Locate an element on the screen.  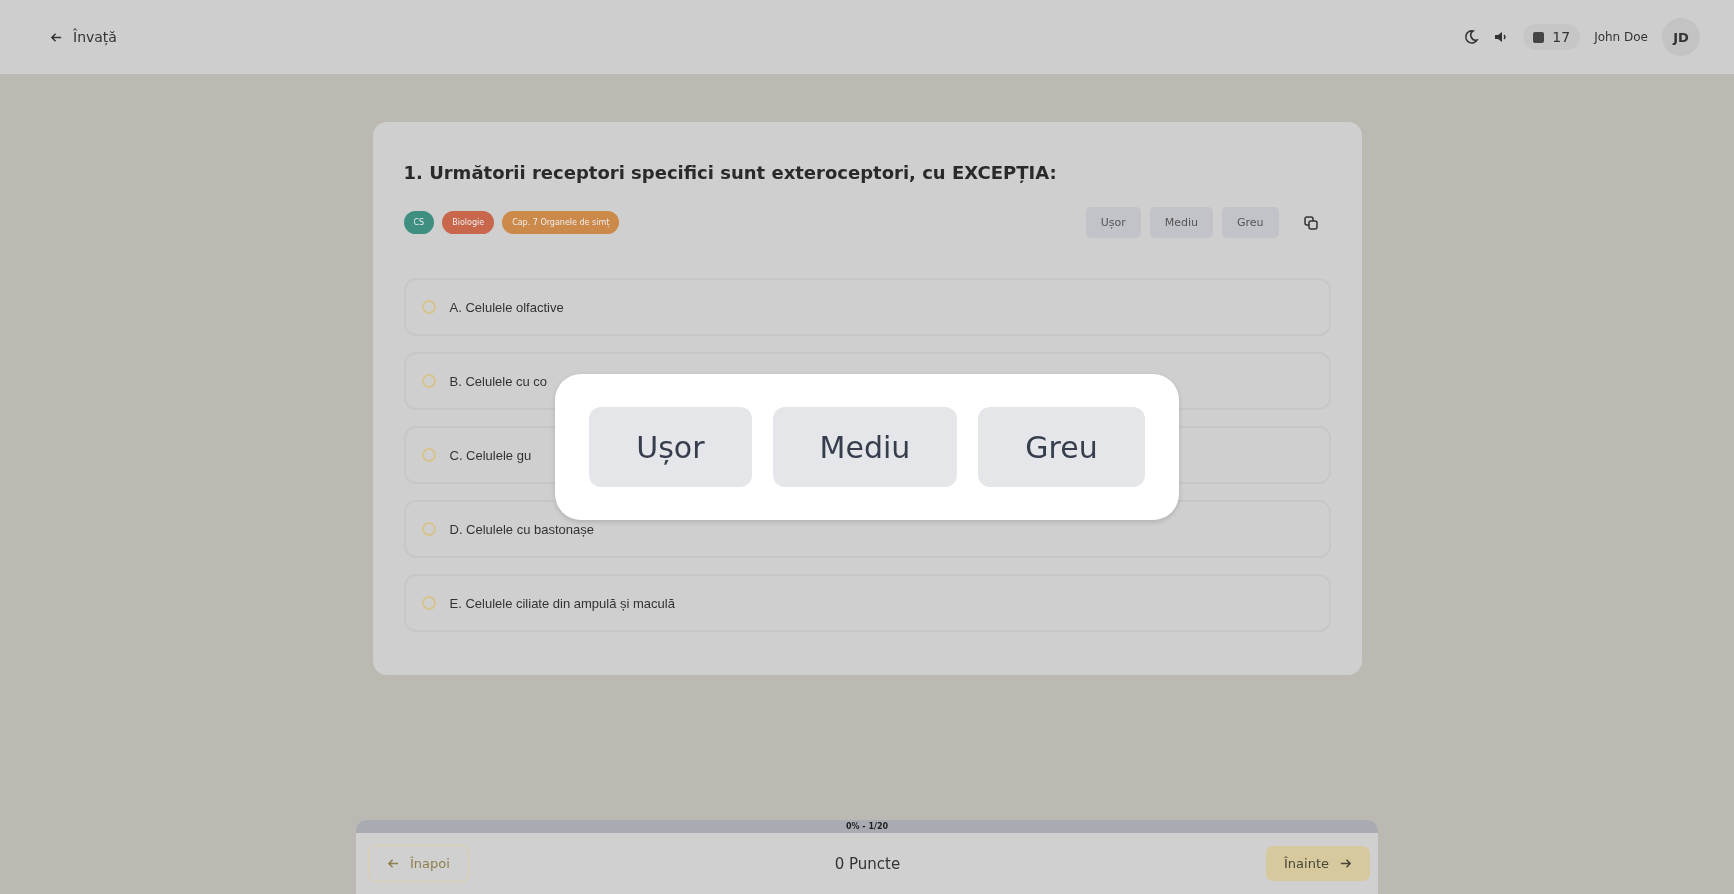
tag: CS is located at coordinates (419, 222).